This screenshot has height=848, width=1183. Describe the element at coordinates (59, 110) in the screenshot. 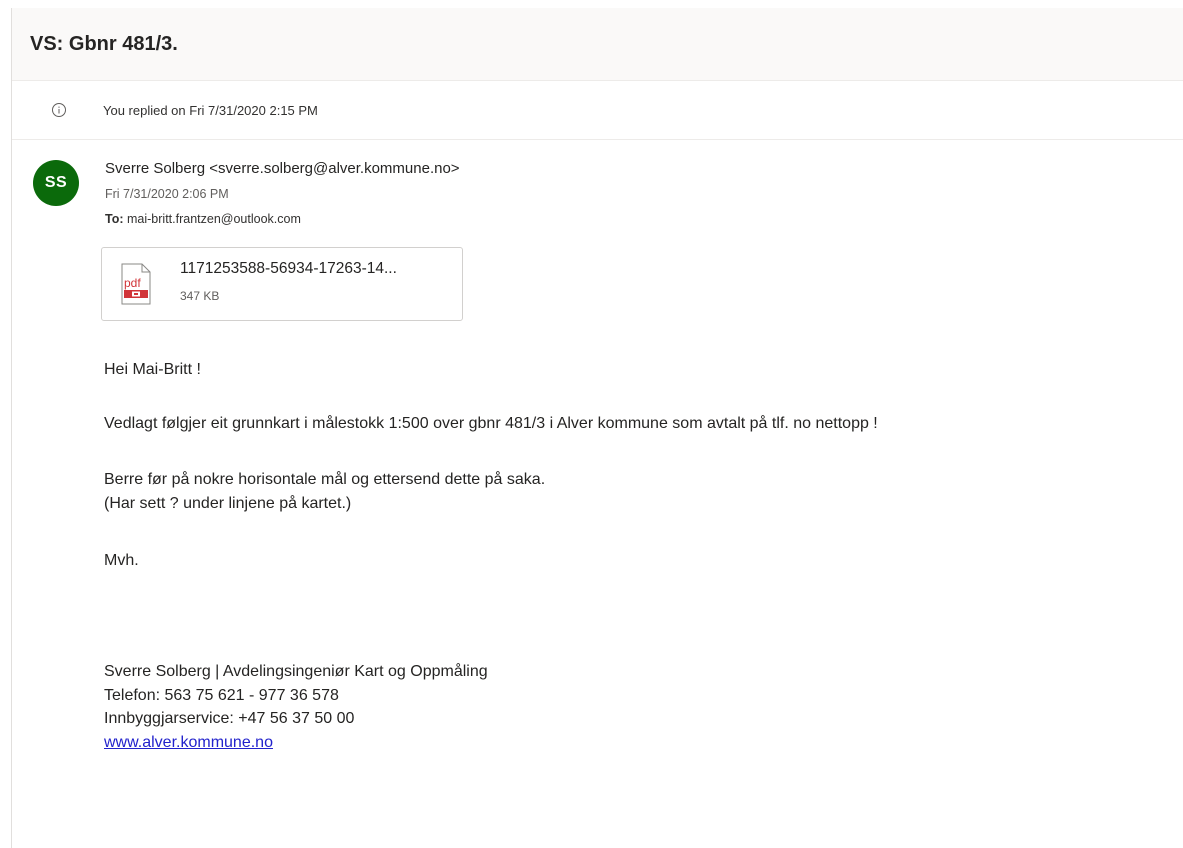

I see `info-icon` at that location.